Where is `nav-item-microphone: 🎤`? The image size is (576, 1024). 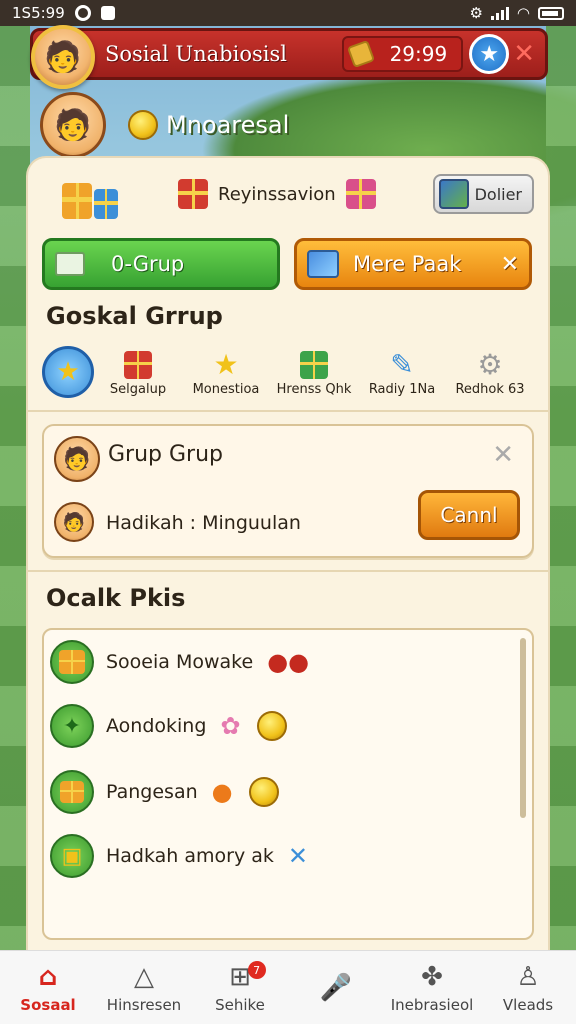 nav-item-microphone: 🎤 is located at coordinates (336, 987).